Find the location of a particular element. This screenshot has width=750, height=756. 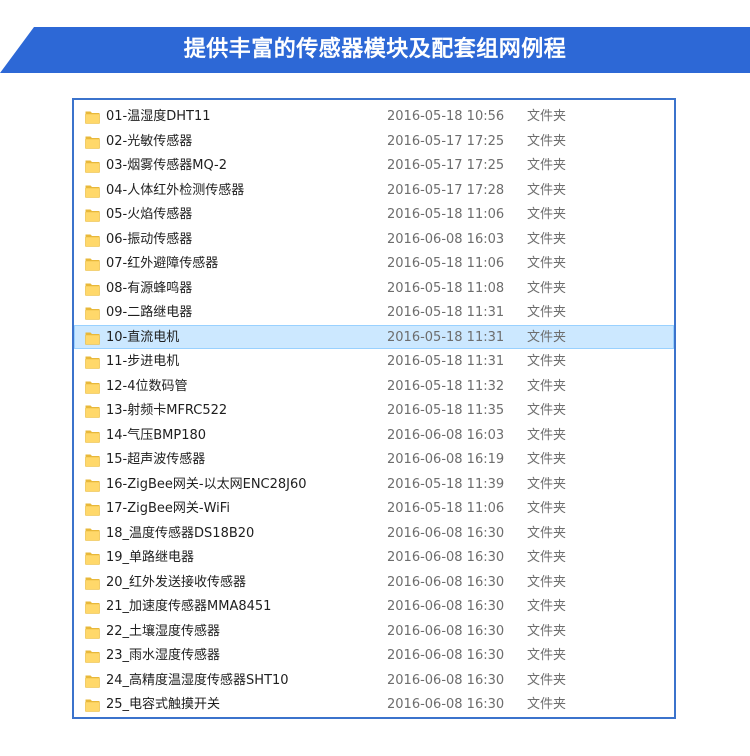

folder-modified-date: 2016-05-18 11:35 is located at coordinates (446, 410).